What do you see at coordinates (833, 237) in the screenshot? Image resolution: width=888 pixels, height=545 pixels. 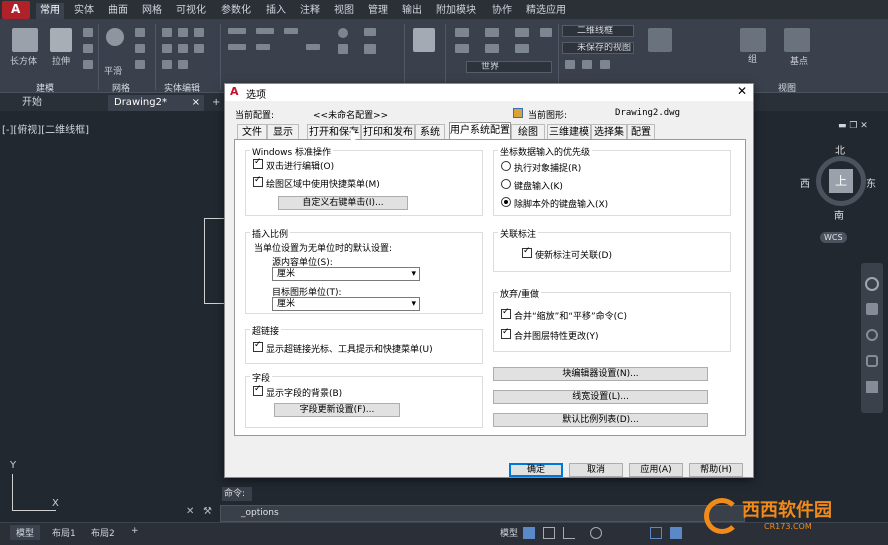 I see `wcs-dropdown: WCS` at bounding box center [833, 237].